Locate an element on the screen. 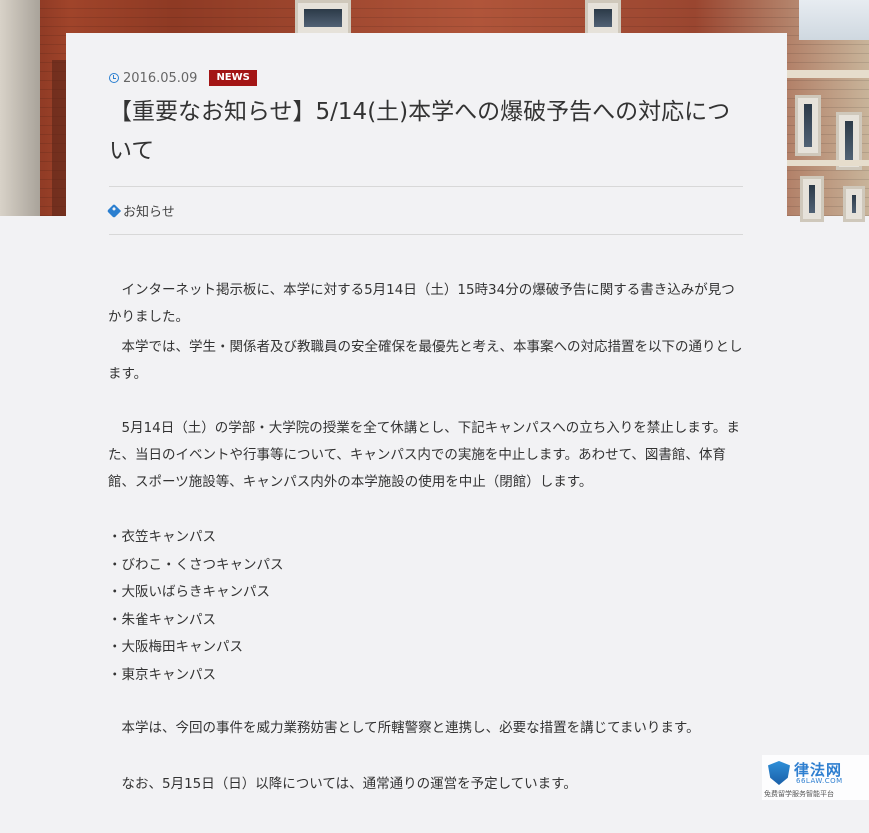 This screenshot has height=833, width=869. list-item: ・朱雀キャンパス is located at coordinates (162, 619).